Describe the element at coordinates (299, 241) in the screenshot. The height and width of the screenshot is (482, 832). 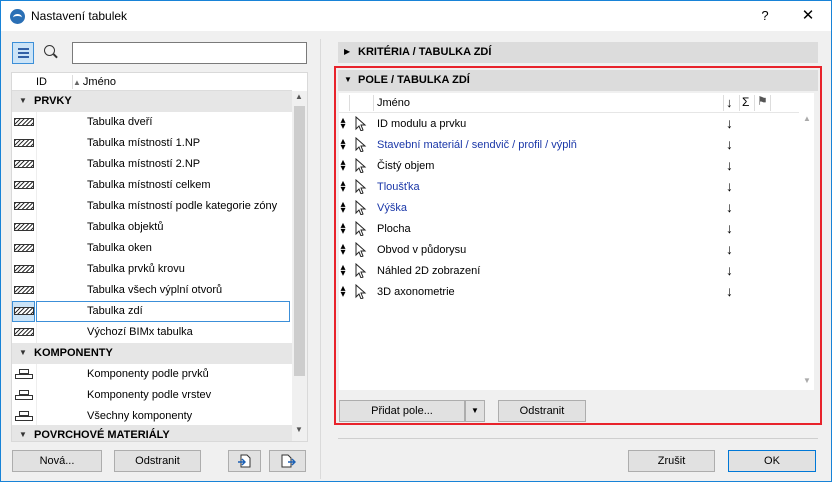
I see `scroll-thumb` at that location.